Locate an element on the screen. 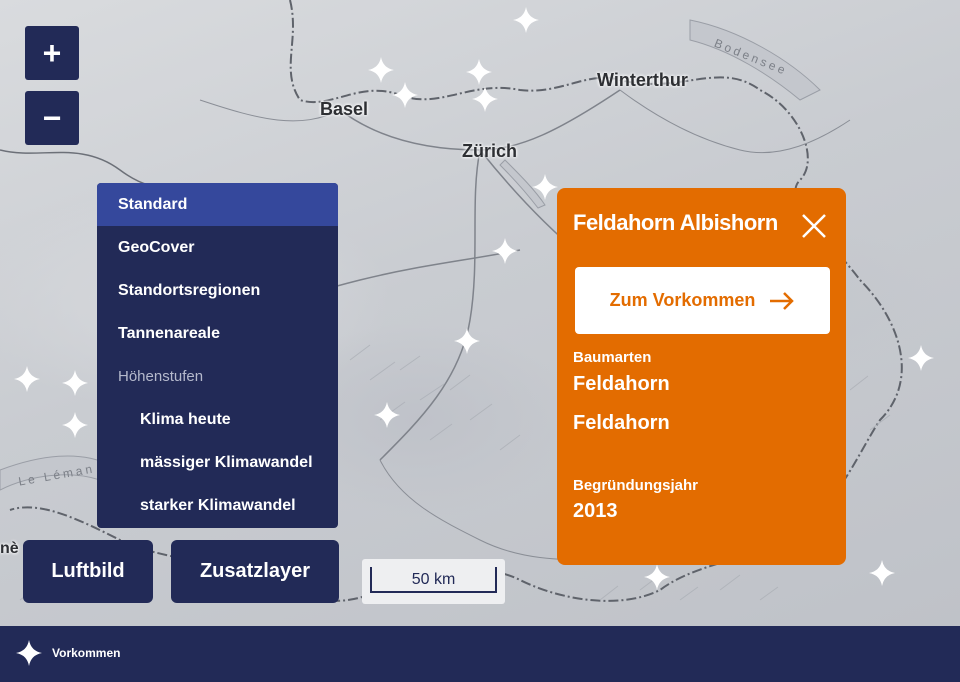  layer-item-tannenareale: Tannenareale is located at coordinates (217, 333).